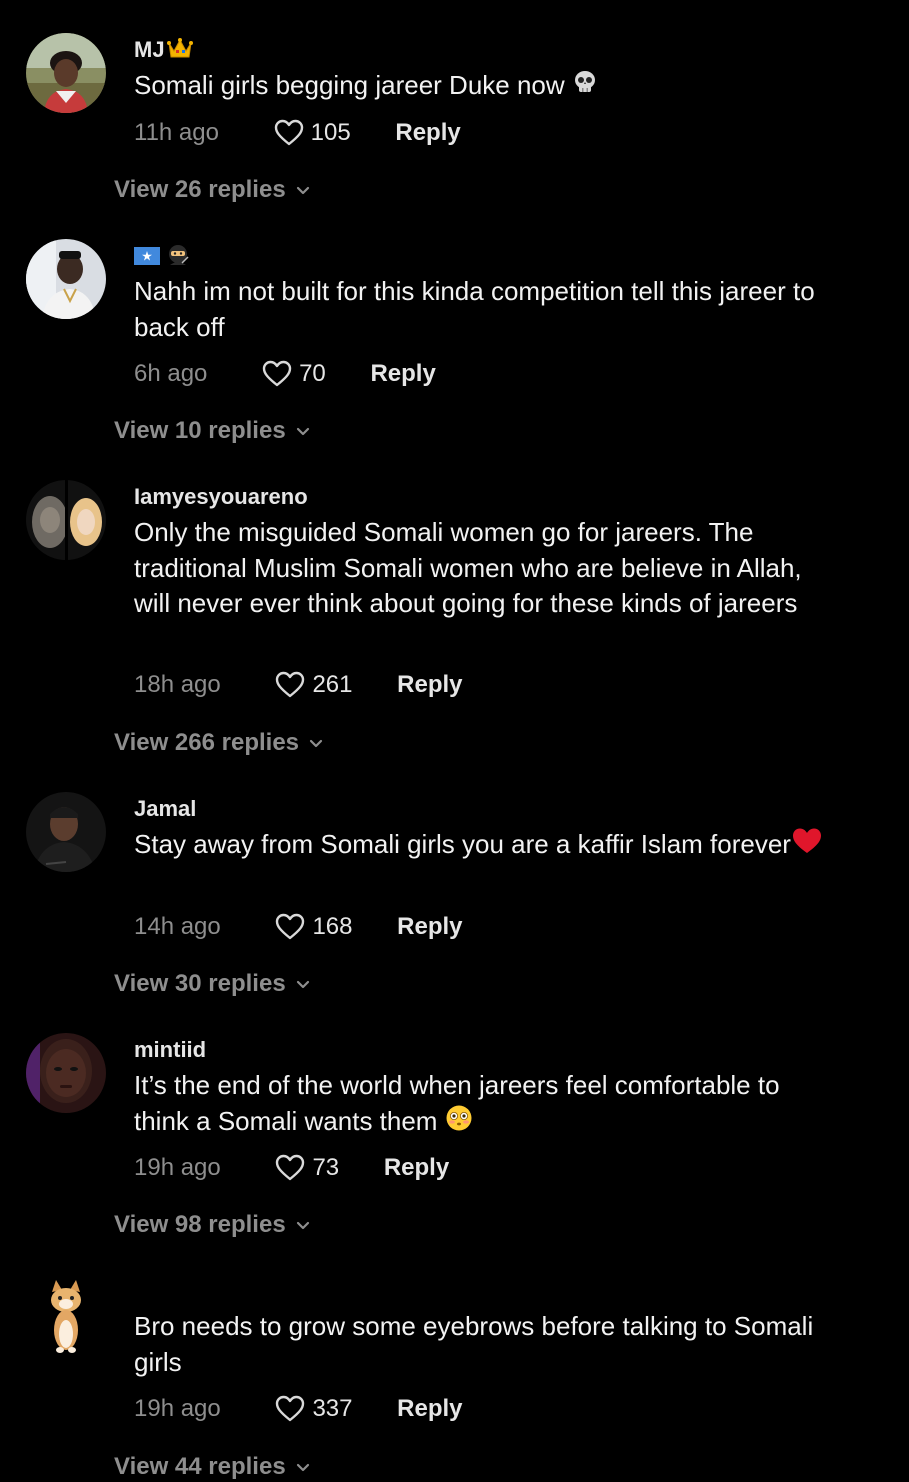 The height and width of the screenshot is (1482, 909). Describe the element at coordinates (149, 49) in the screenshot. I see `username-text: MJ` at that location.